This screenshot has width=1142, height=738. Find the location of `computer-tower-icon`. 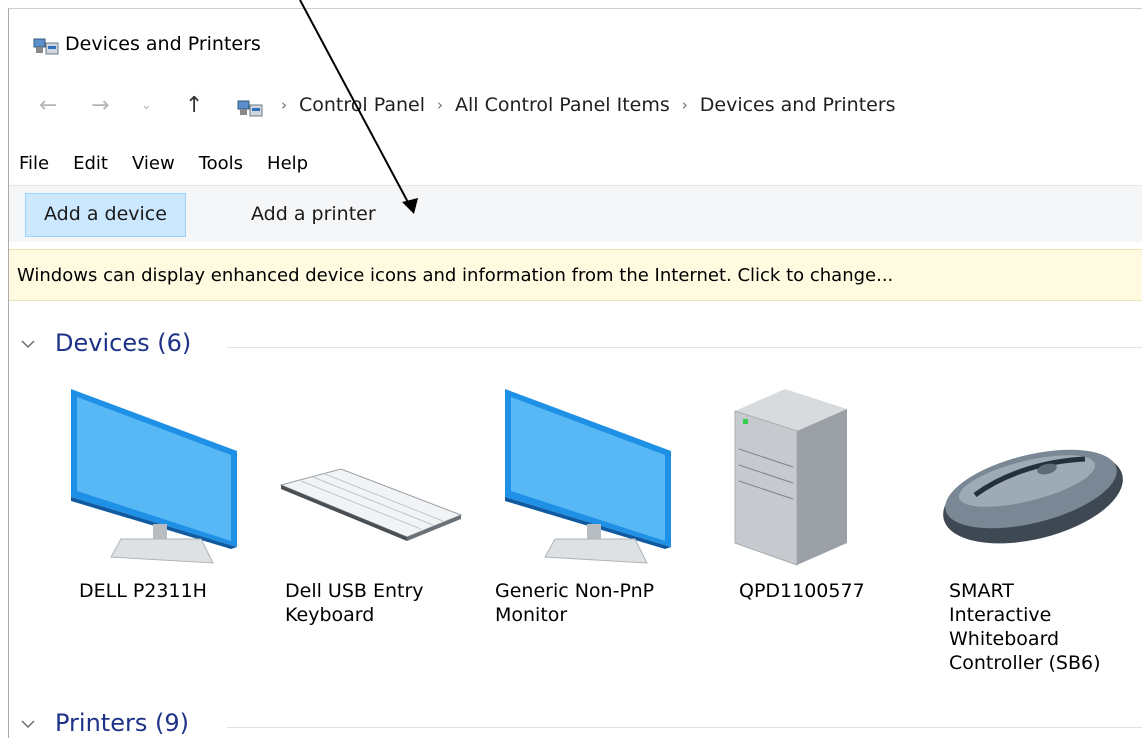

computer-tower-icon is located at coordinates (790, 477).